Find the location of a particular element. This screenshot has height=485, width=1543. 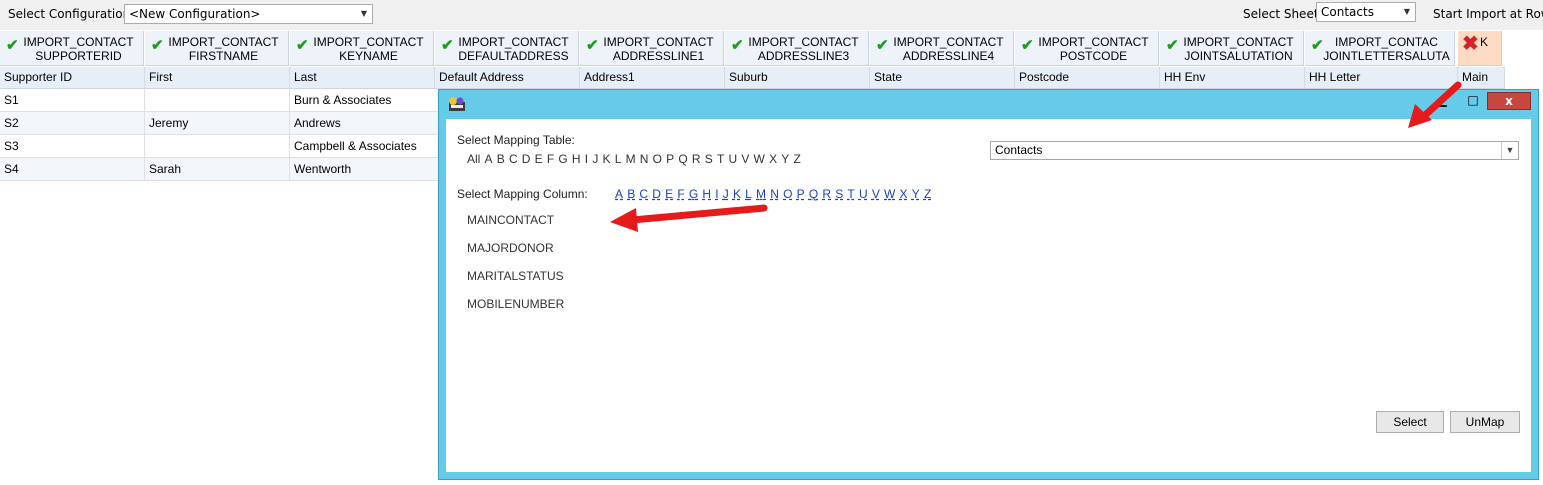

column-header-mapped: ✔ IMPORT_CONTACT JOINTSALUTATION is located at coordinates (1232, 48).